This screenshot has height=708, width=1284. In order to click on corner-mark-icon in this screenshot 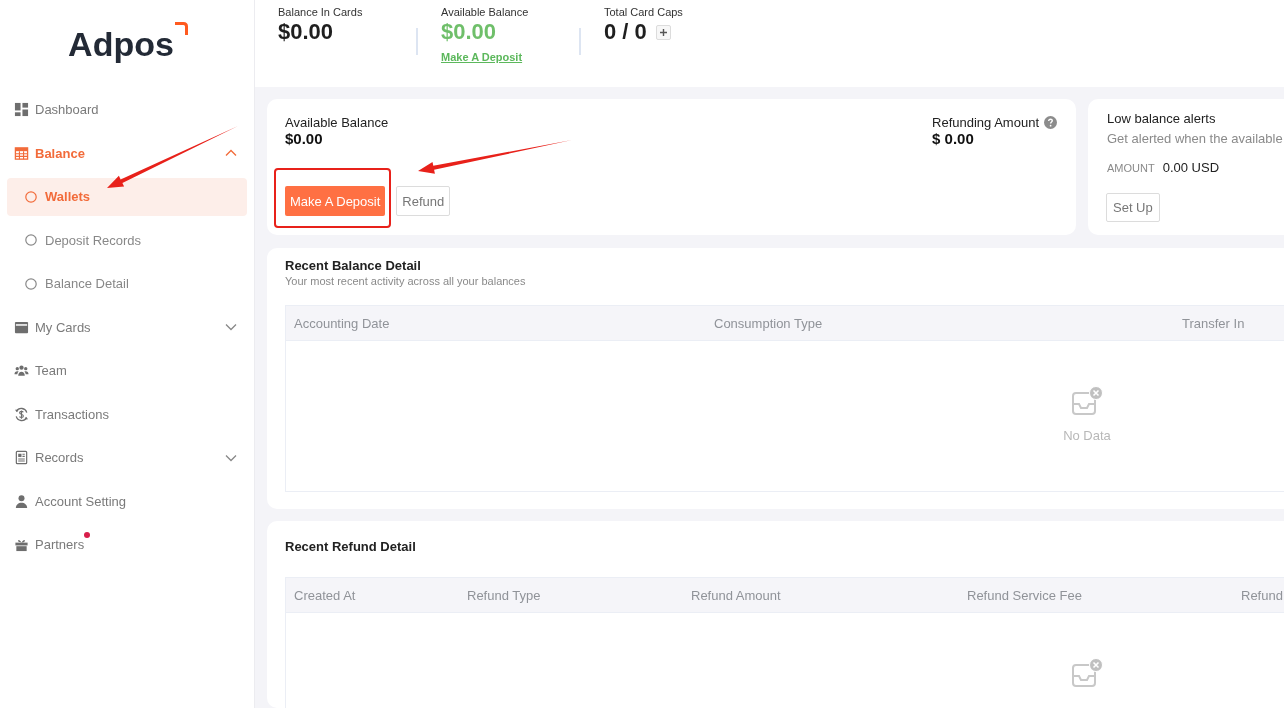, I will do `click(180, 29)`.